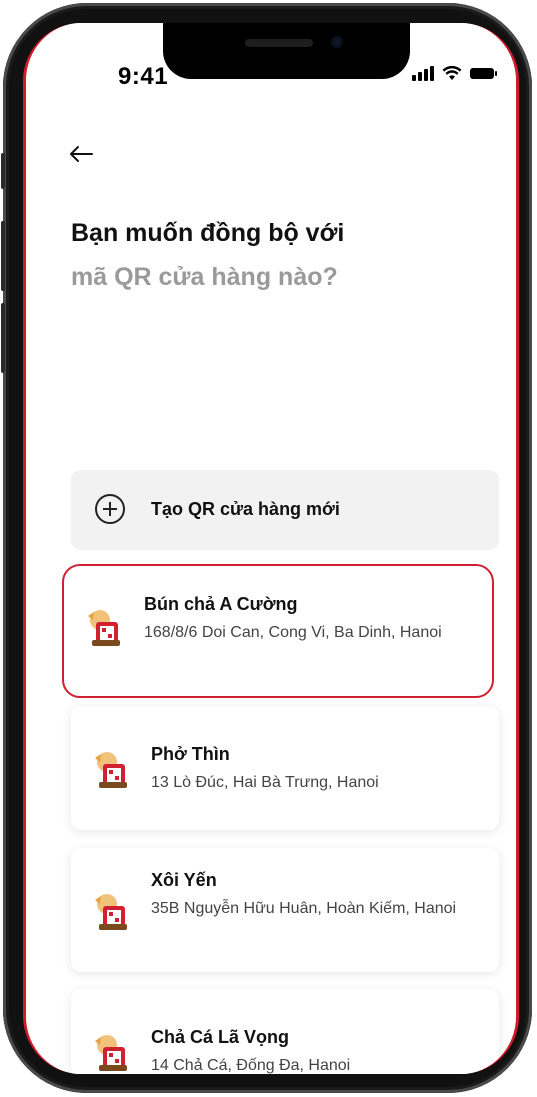 The height and width of the screenshot is (1097, 537). Describe the element at coordinates (293, 632) in the screenshot. I see `store-address: 168/8/6 Doi Can, Cong Vi, Ba Dinh, Hanoi` at that location.